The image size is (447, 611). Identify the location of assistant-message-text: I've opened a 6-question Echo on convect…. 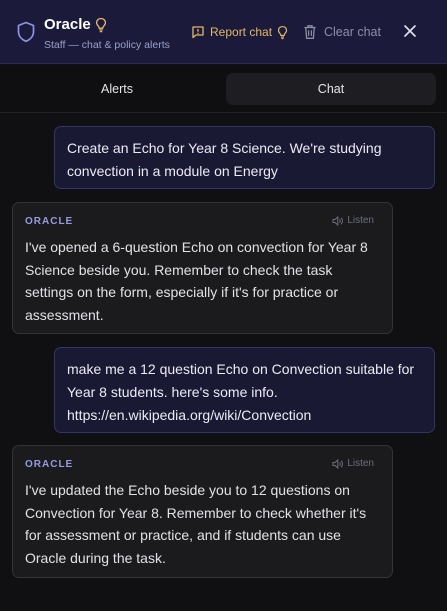
(196, 281).